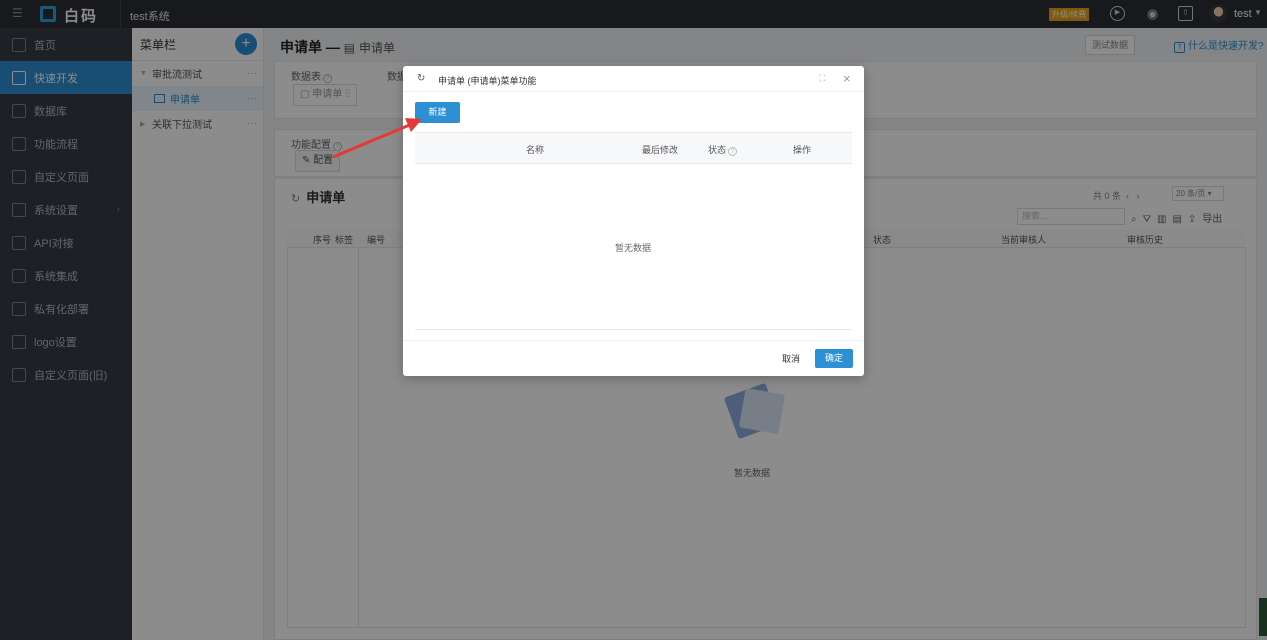 This screenshot has width=1267, height=640. I want to click on refresh-icon: ↻, so click(421, 78).